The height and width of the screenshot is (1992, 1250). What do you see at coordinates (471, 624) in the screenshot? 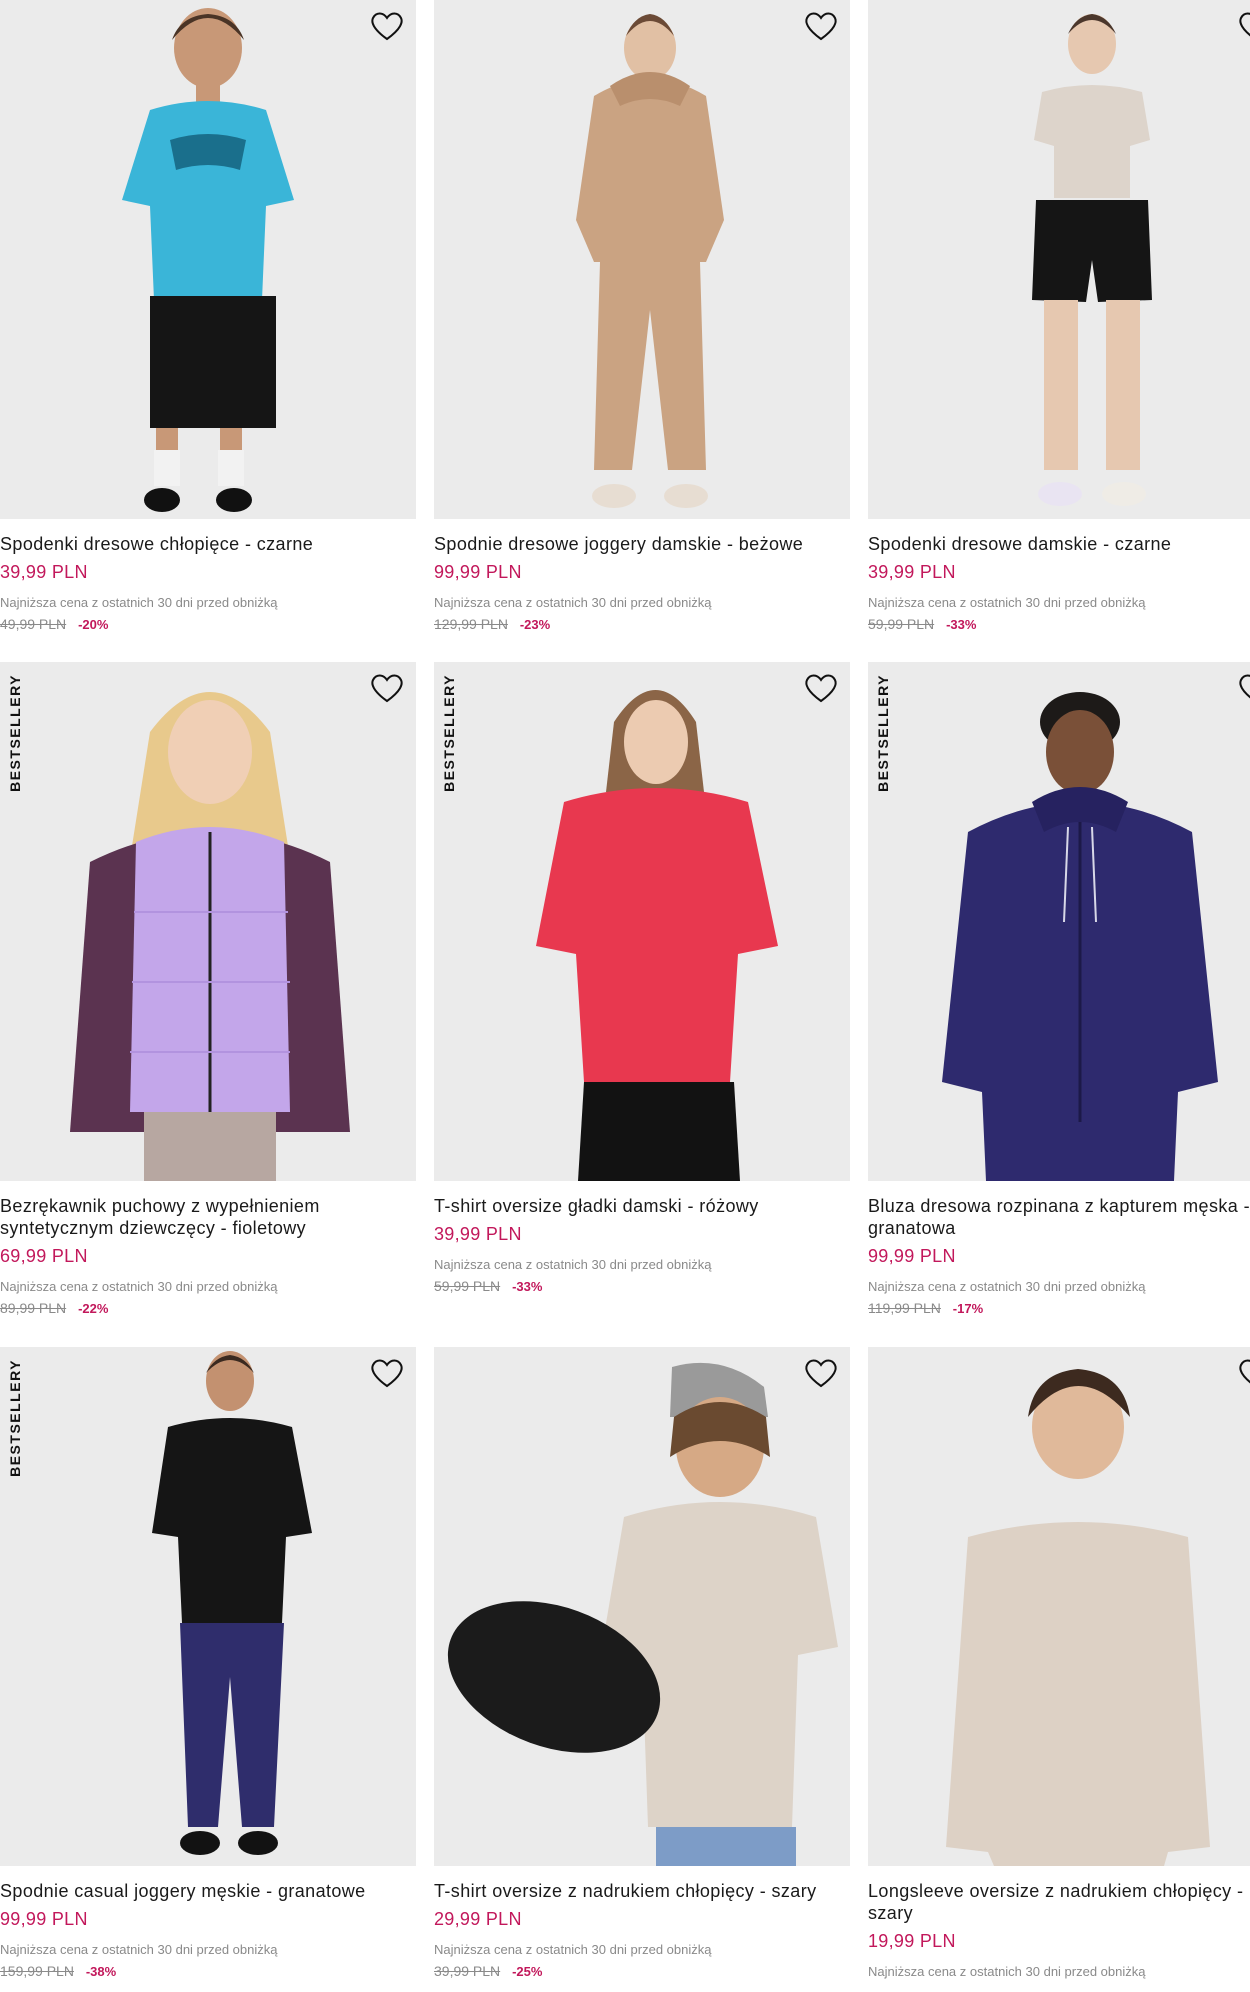
I see `old-price: 129,99 PLN` at bounding box center [471, 624].